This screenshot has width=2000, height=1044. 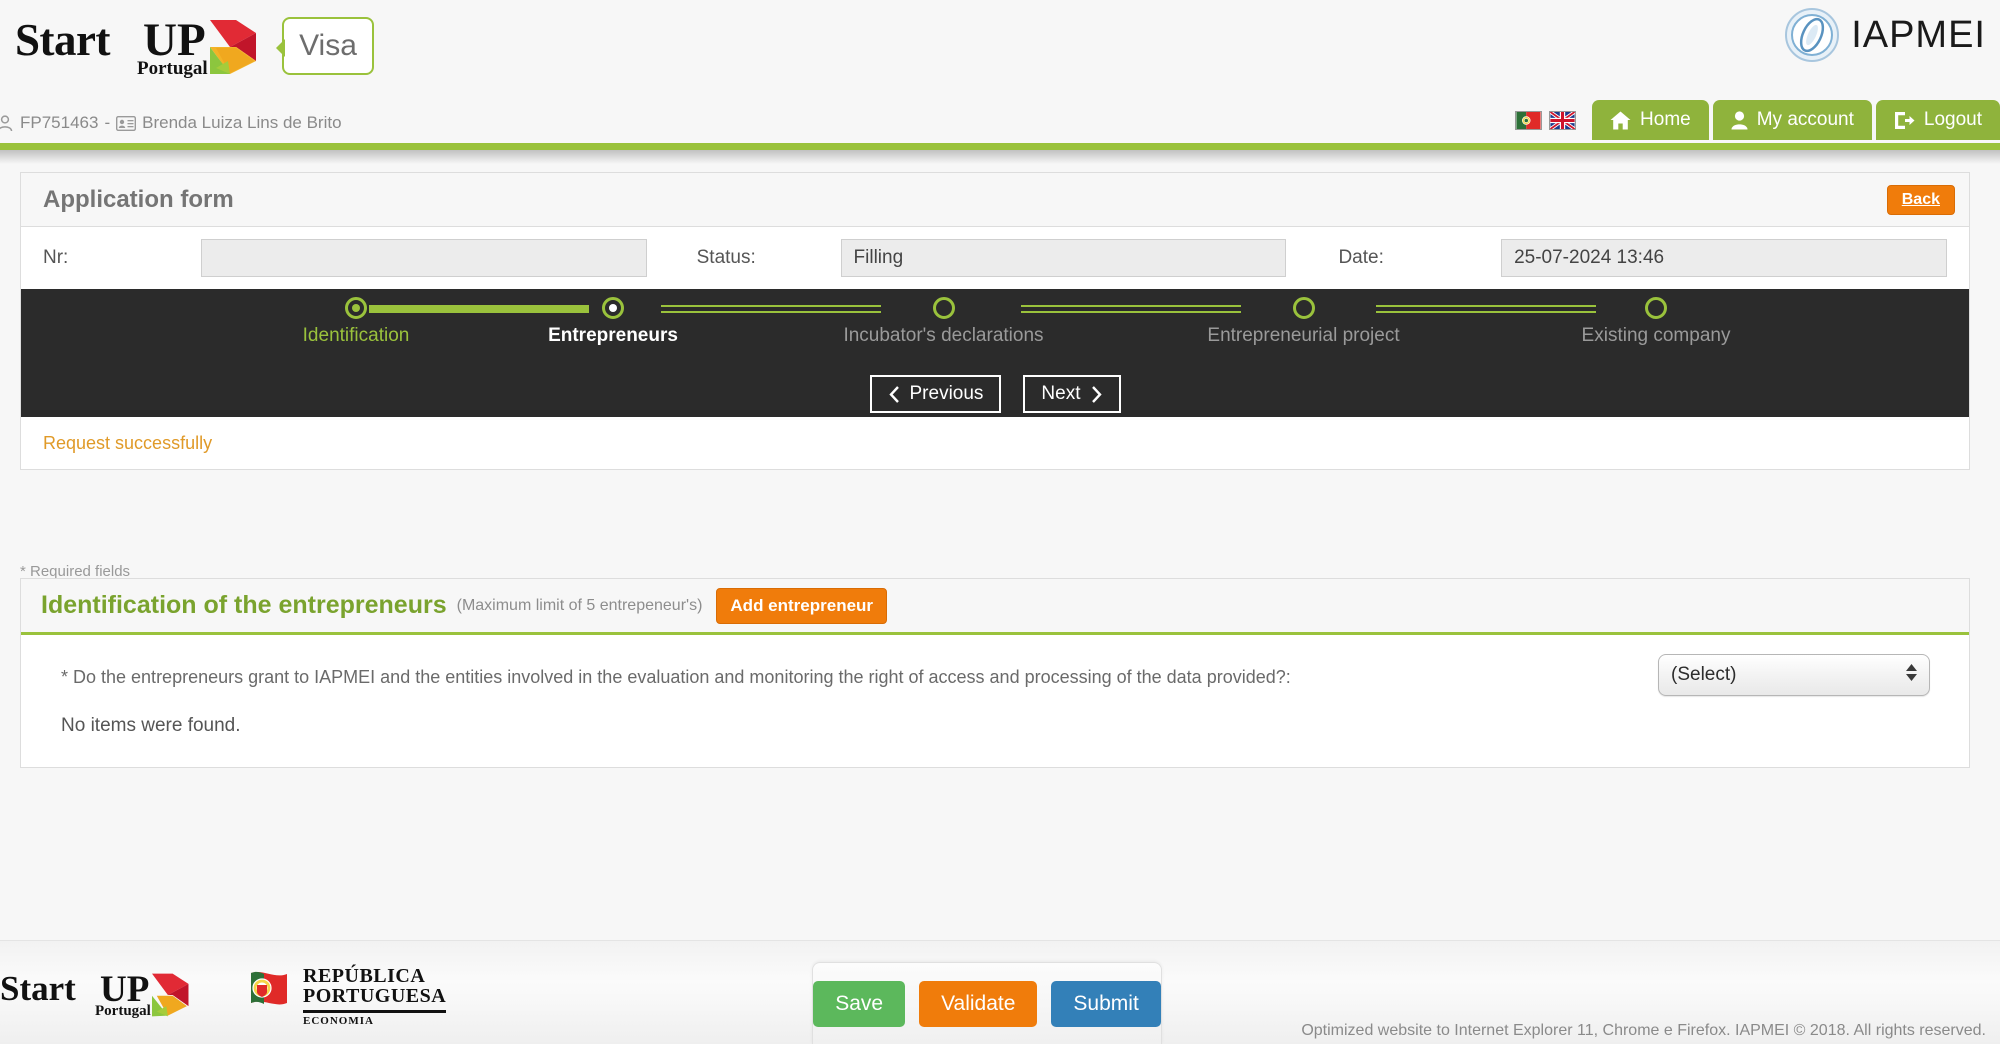 What do you see at coordinates (1000, 52) in the screenshot?
I see `top-header: Start UP Portugal Visa IAPMEI` at bounding box center [1000, 52].